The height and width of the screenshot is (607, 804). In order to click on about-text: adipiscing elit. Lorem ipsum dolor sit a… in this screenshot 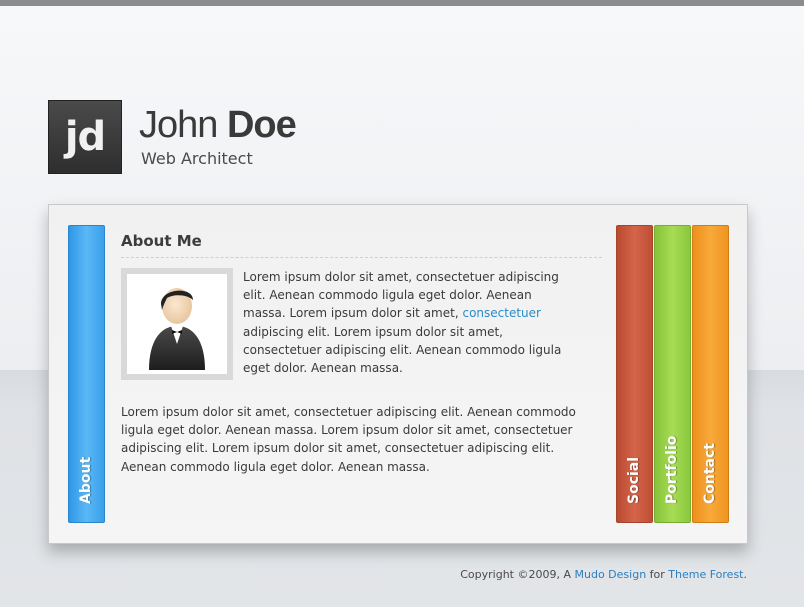, I will do `click(402, 350)`.